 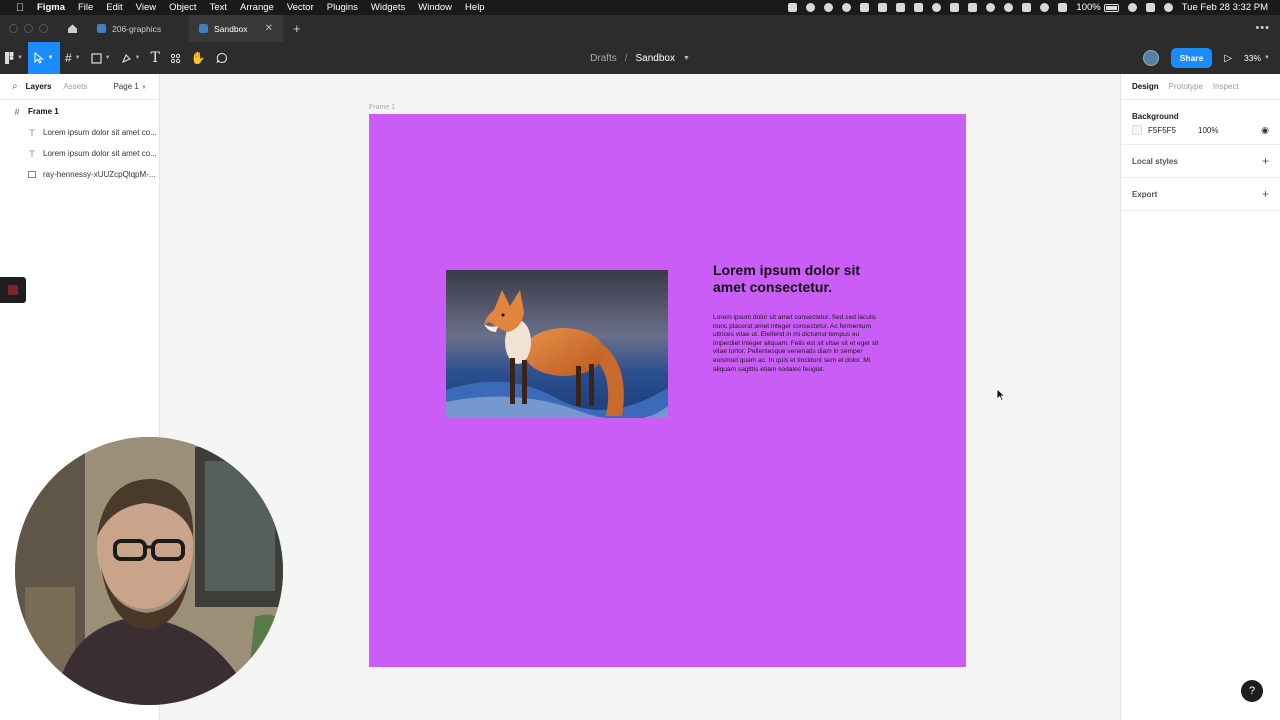 I want to click on eye-visibility-icon: ◉, so click(x=1265, y=130).